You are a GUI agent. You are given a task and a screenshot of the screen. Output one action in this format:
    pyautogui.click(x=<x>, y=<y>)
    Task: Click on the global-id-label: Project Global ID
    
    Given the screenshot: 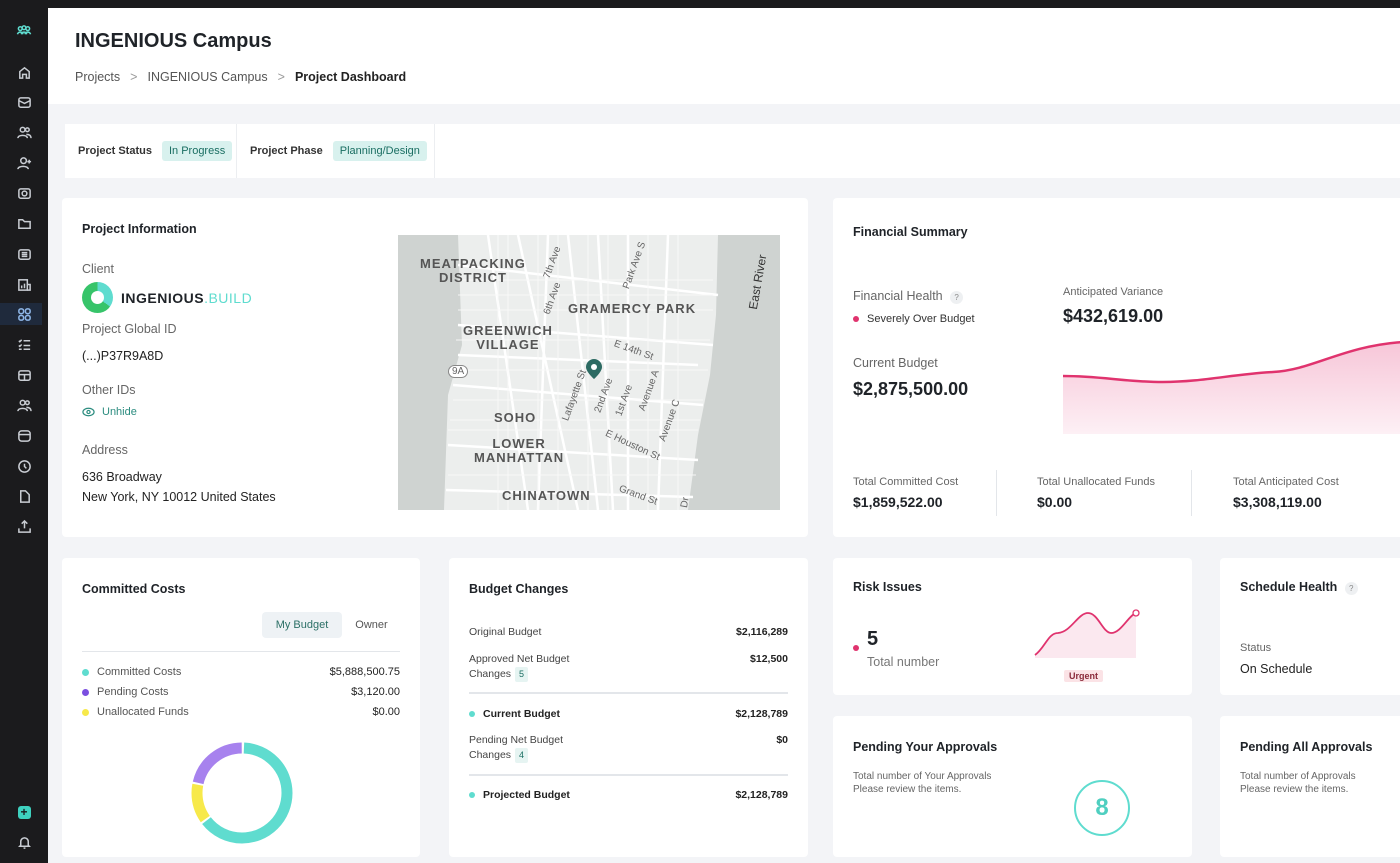 What is the action you would take?
    pyautogui.click(x=129, y=329)
    